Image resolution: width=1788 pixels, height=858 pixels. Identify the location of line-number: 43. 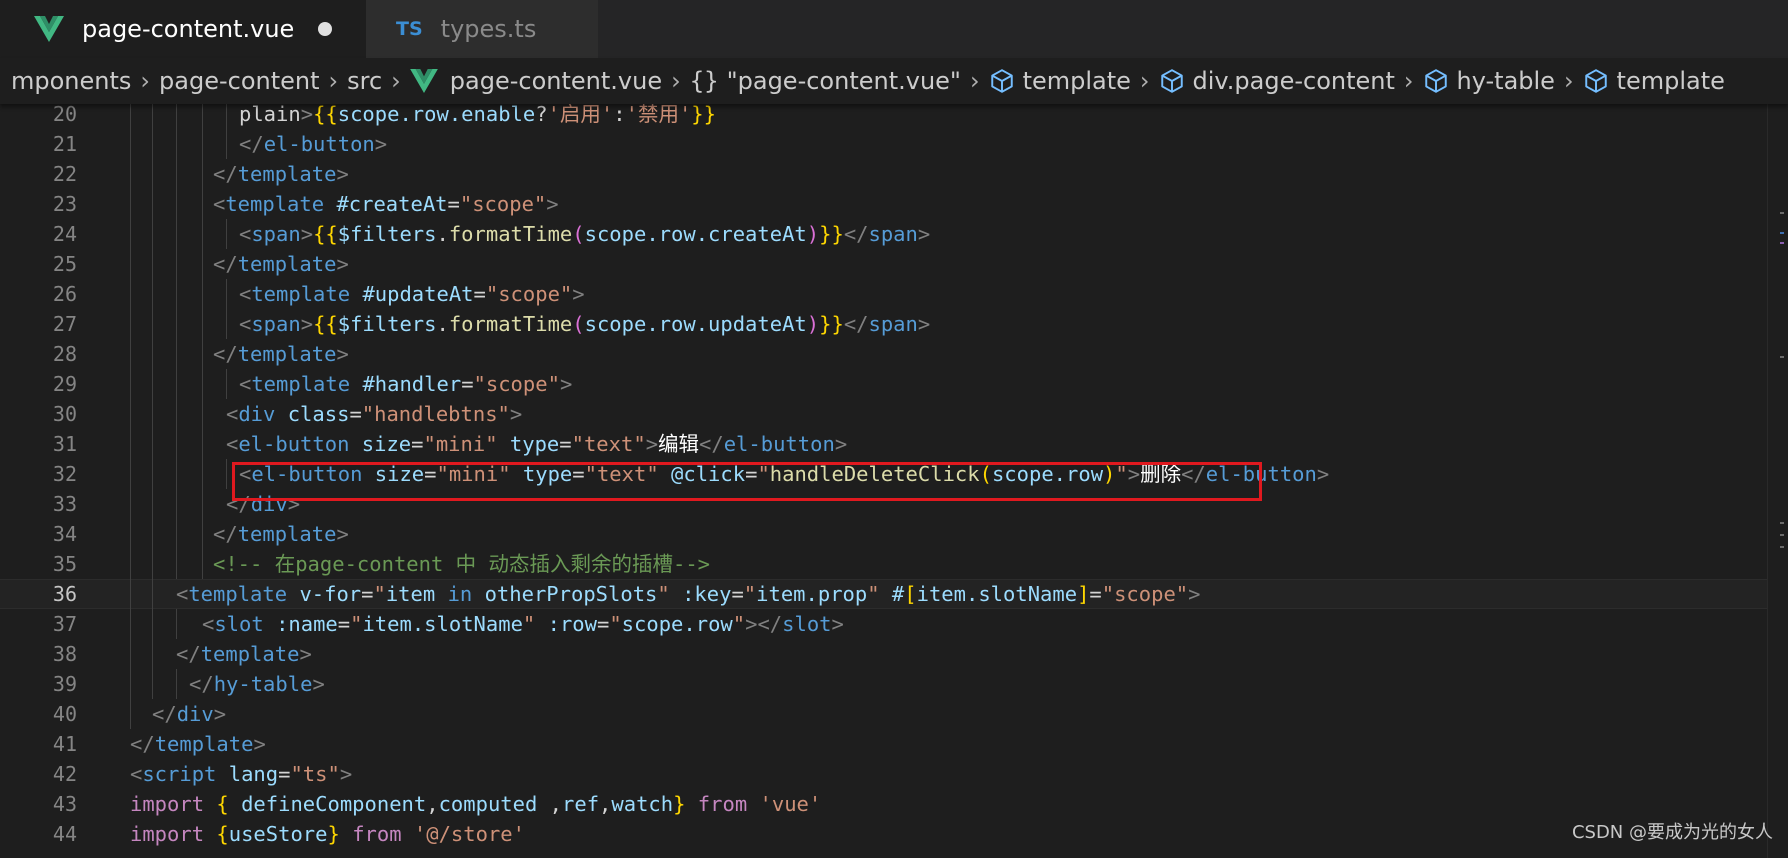
(64, 804).